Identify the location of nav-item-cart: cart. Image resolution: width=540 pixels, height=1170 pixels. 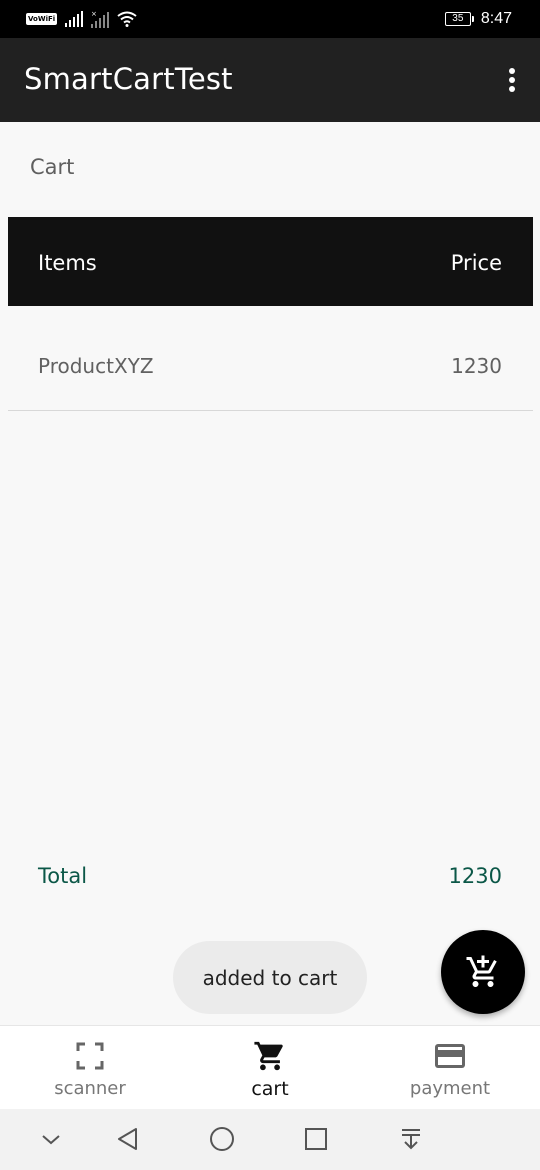
(270, 1068).